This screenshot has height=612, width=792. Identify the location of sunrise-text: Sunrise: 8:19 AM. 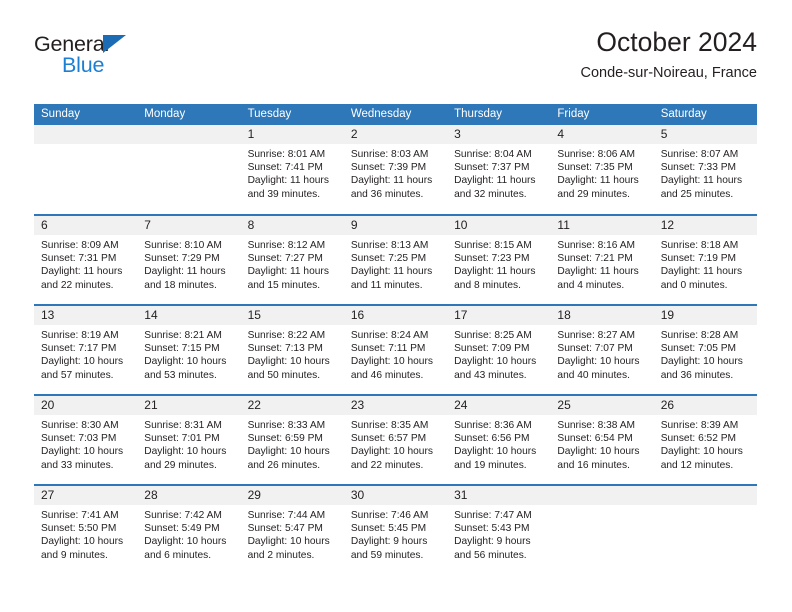
(80, 335).